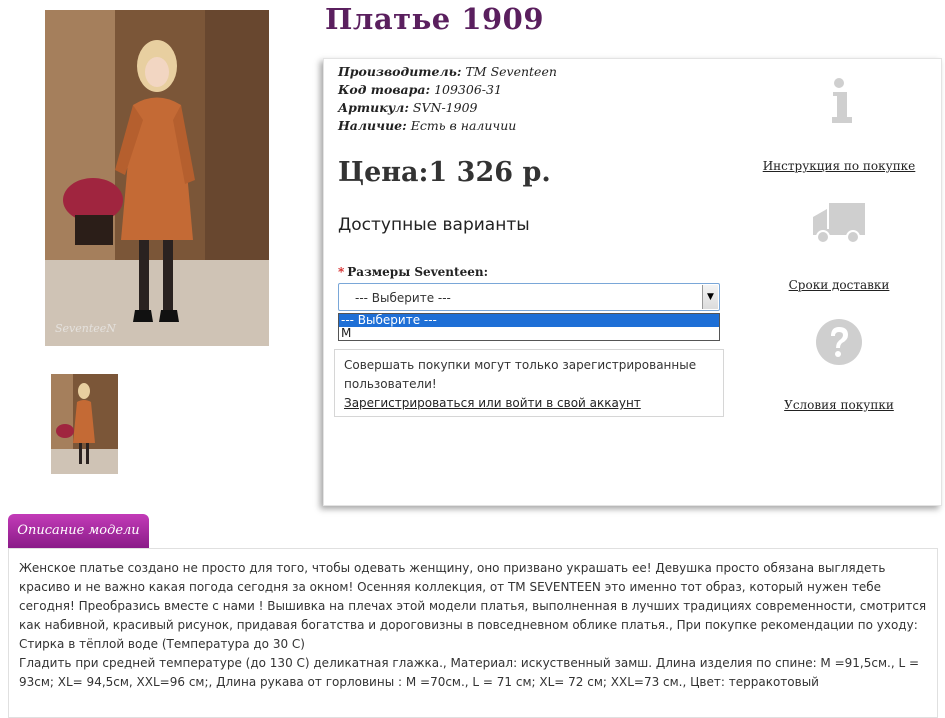  What do you see at coordinates (417, 272) in the screenshot?
I see `size-label-text: Размеры Seventeen:` at bounding box center [417, 272].